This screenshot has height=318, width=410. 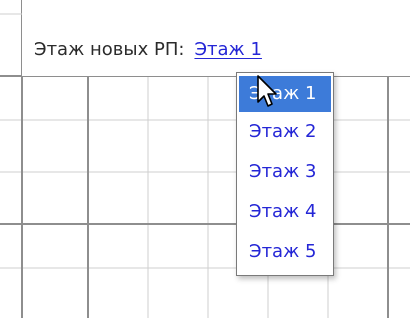 What do you see at coordinates (285, 132) in the screenshot?
I see `floor-option-2: Этаж 2` at bounding box center [285, 132].